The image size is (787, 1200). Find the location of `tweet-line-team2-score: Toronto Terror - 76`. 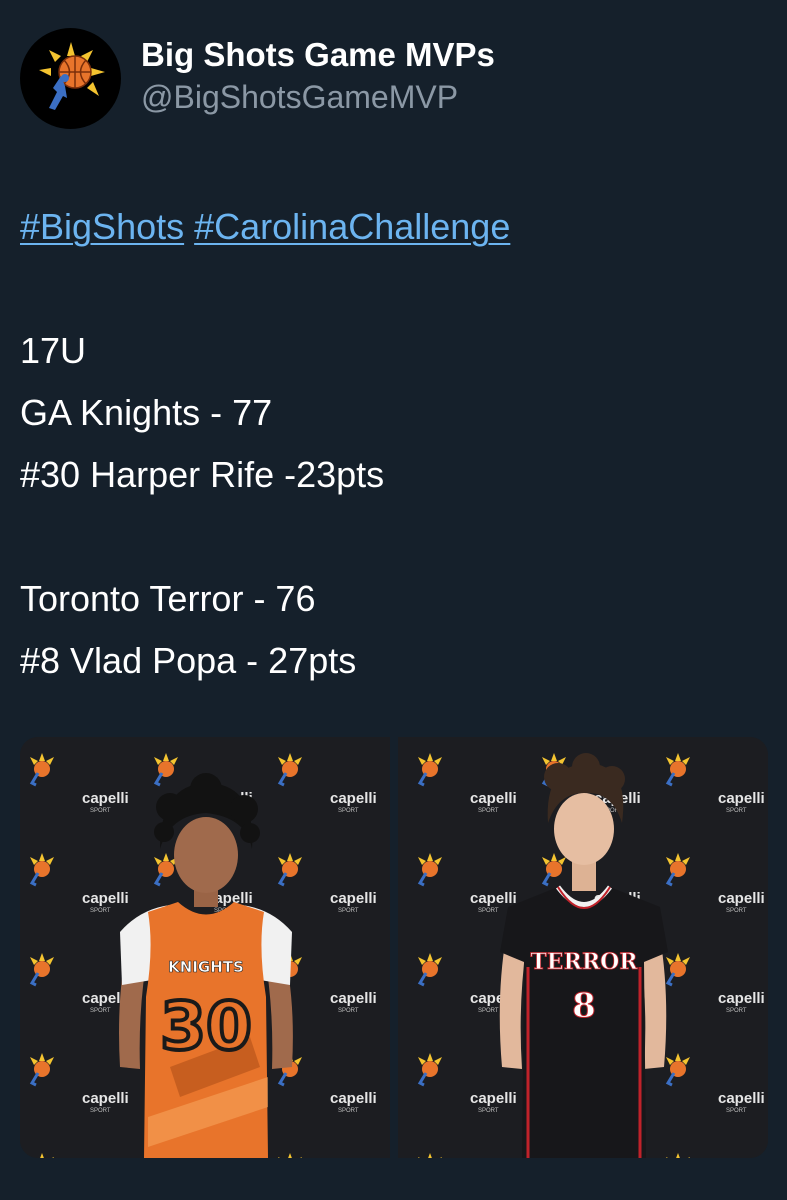

tweet-line-team2-score: Toronto Terror - 76 is located at coordinates (168, 598).